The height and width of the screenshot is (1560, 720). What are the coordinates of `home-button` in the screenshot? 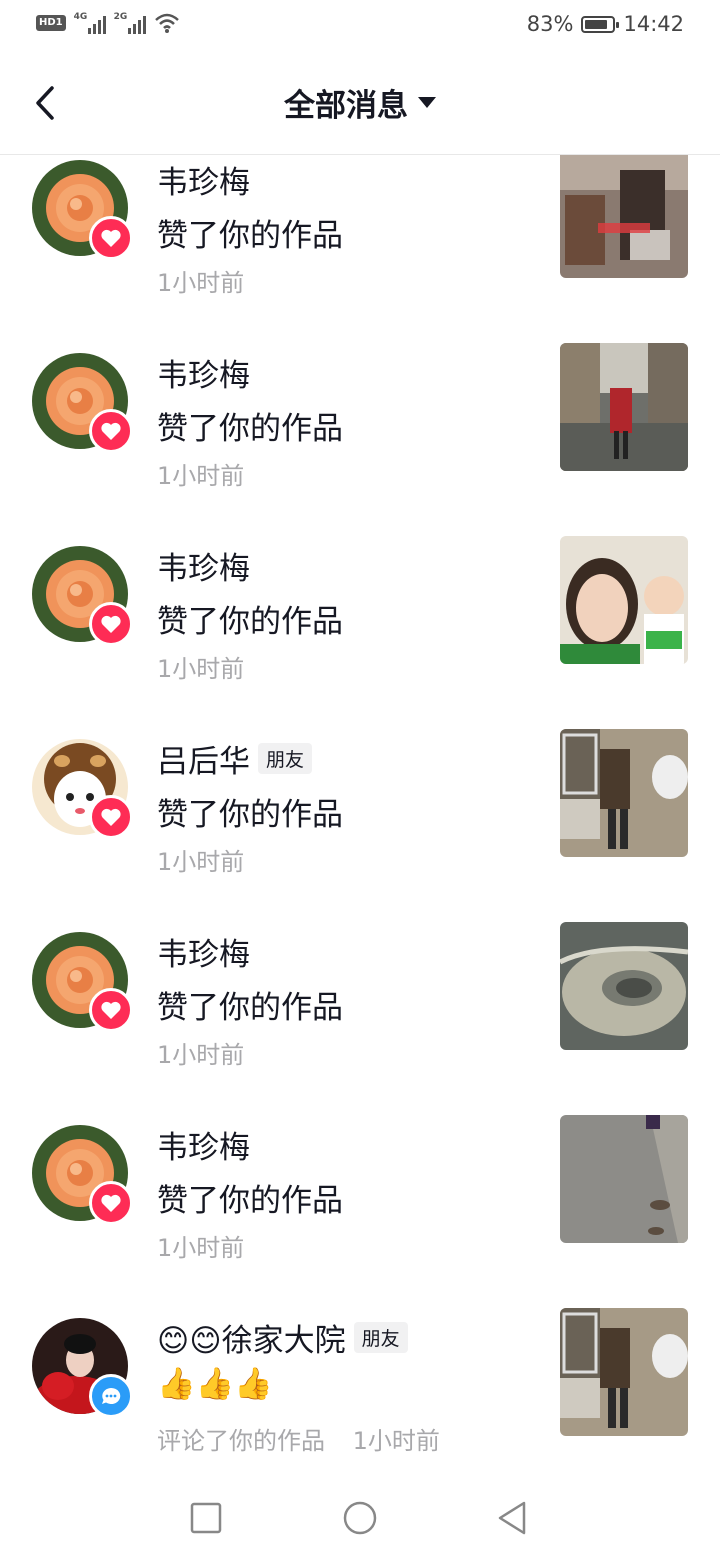 It's located at (360, 1518).